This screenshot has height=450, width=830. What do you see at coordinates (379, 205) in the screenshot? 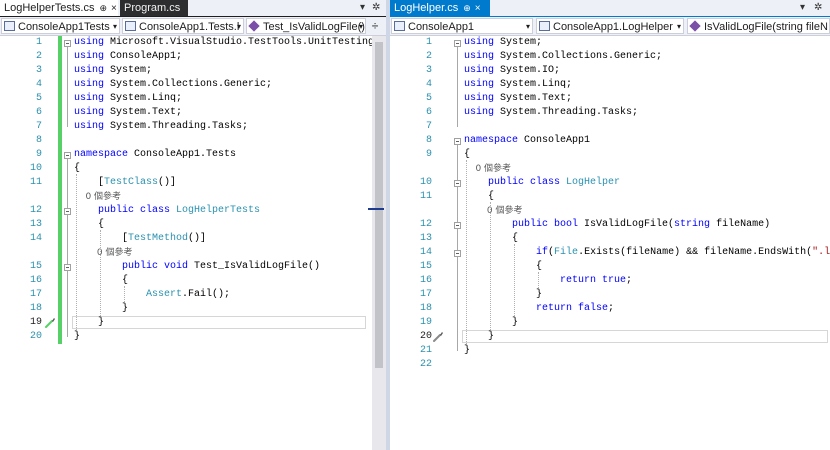
I see `scrollbar-thumb` at bounding box center [379, 205].